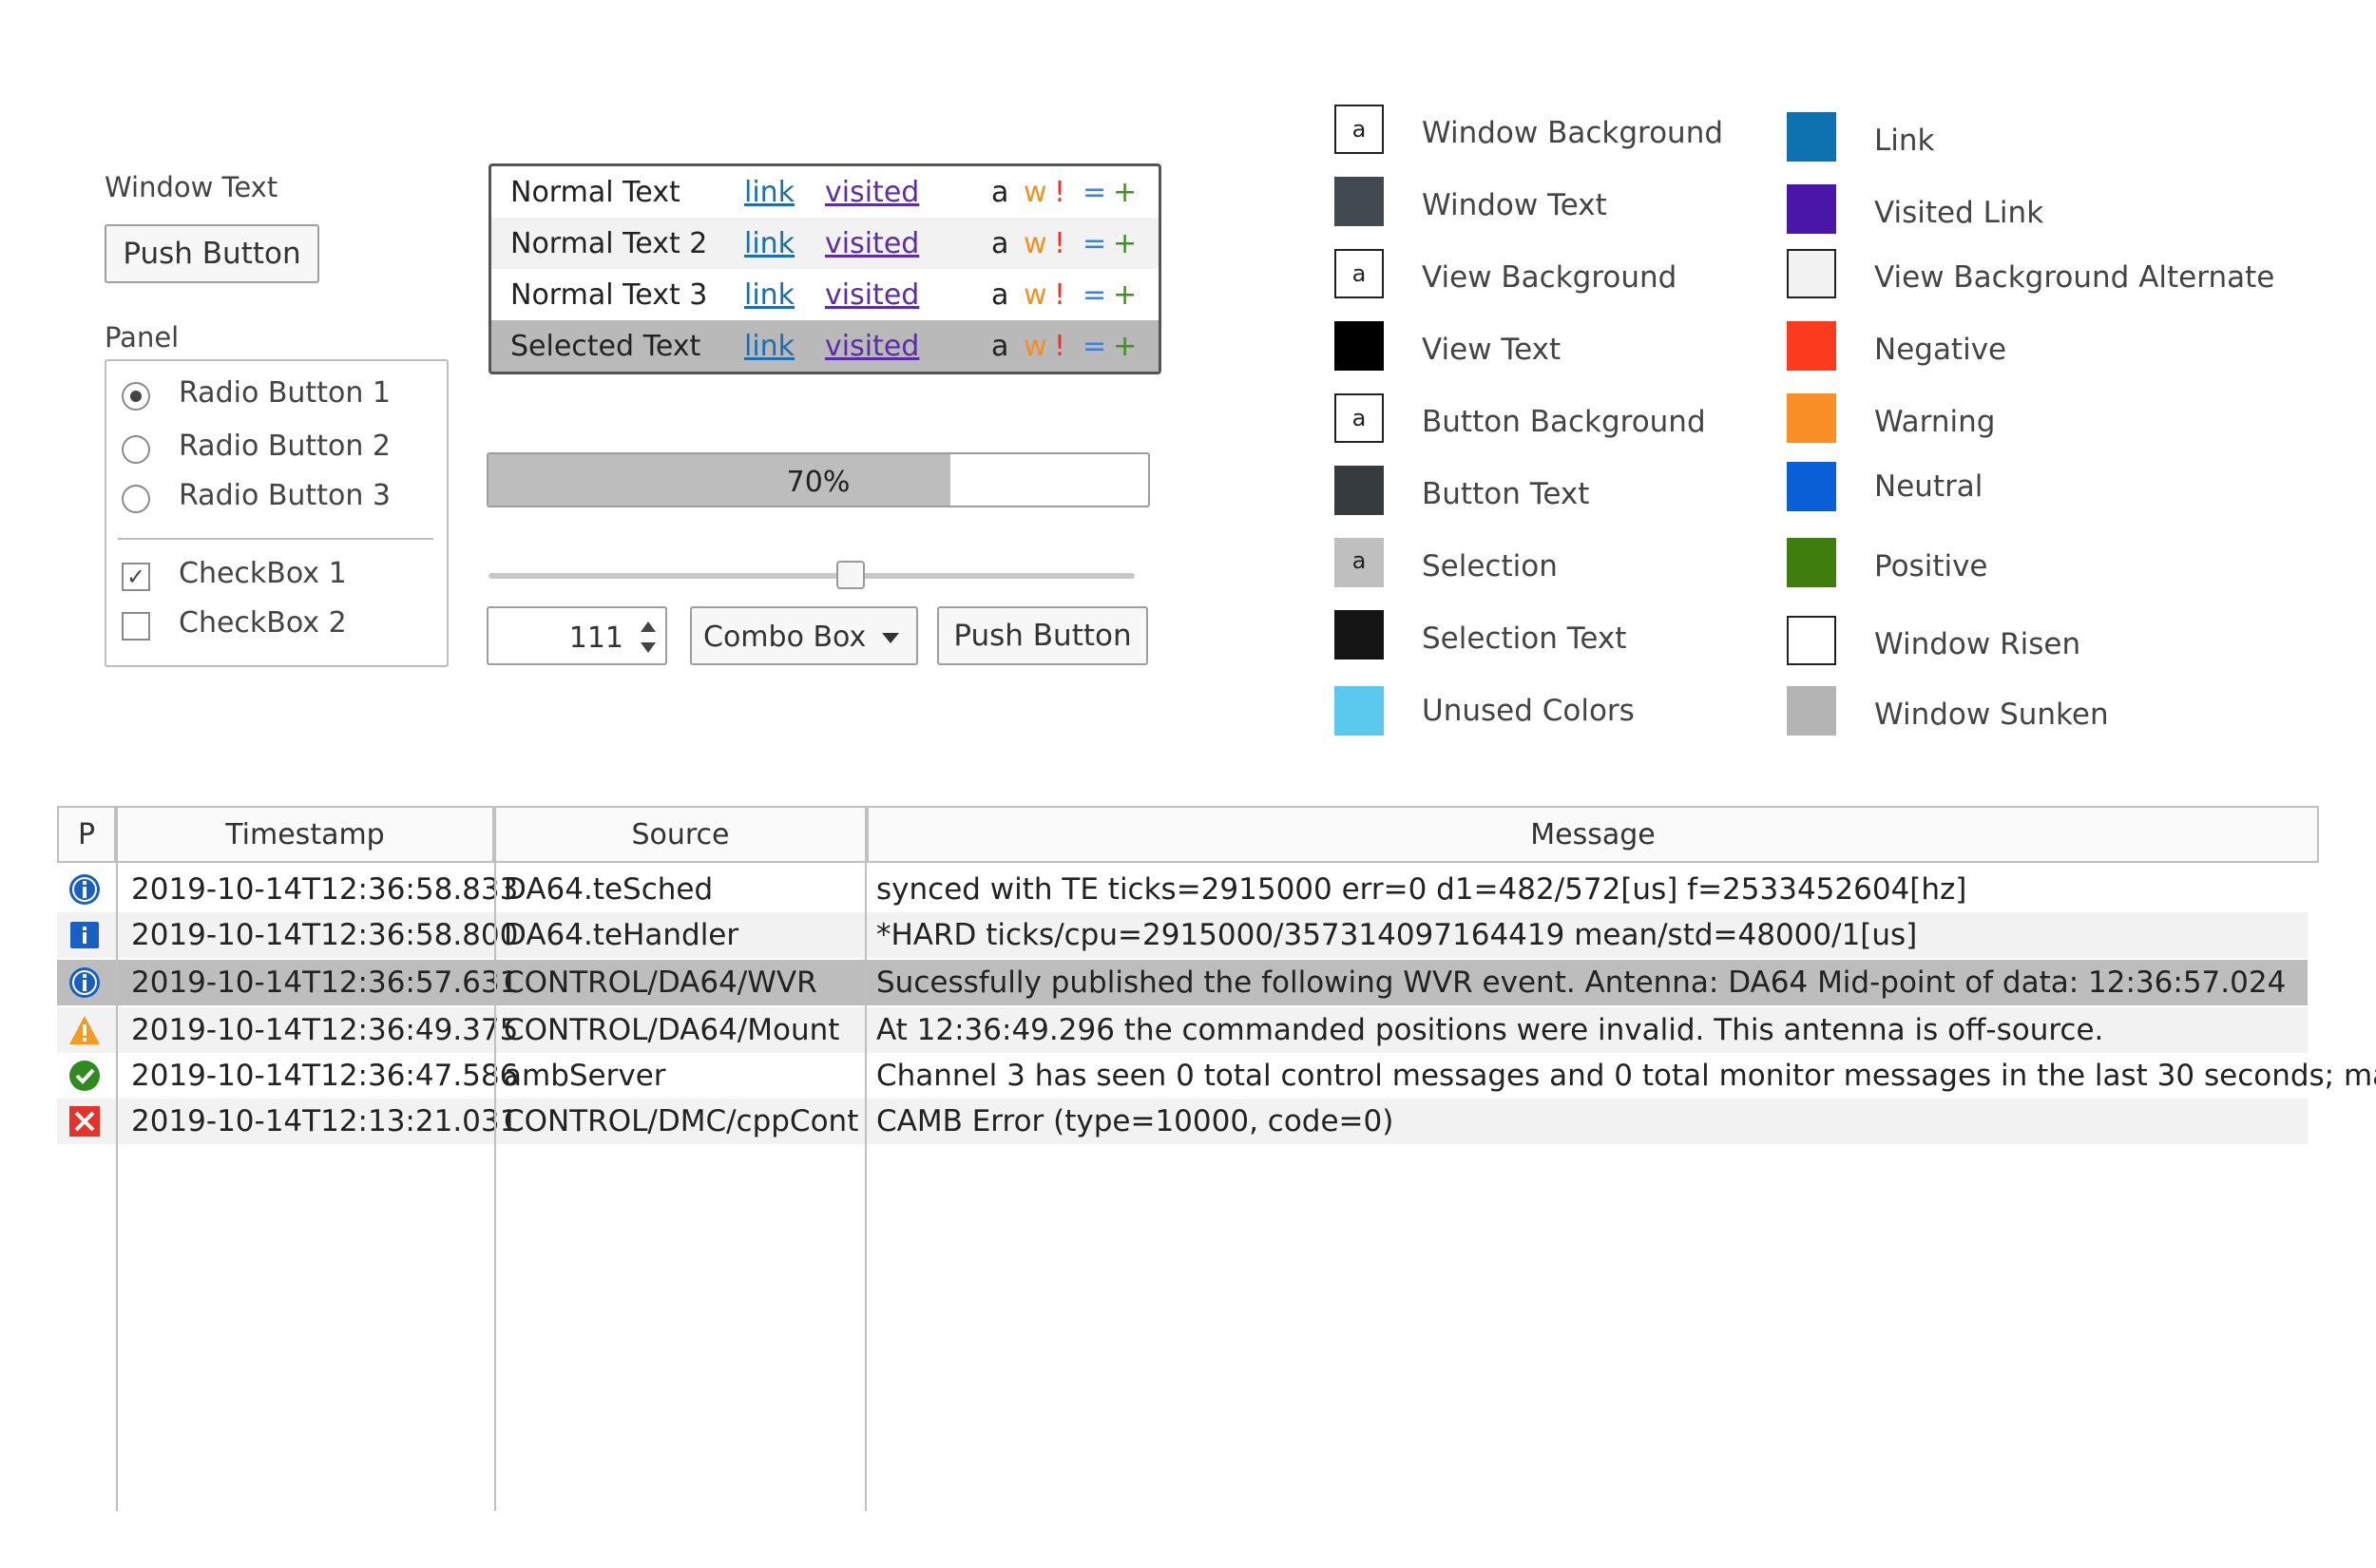 This screenshot has height=1568, width=2376. I want to click on window-text-label: Window Text, so click(191, 187).